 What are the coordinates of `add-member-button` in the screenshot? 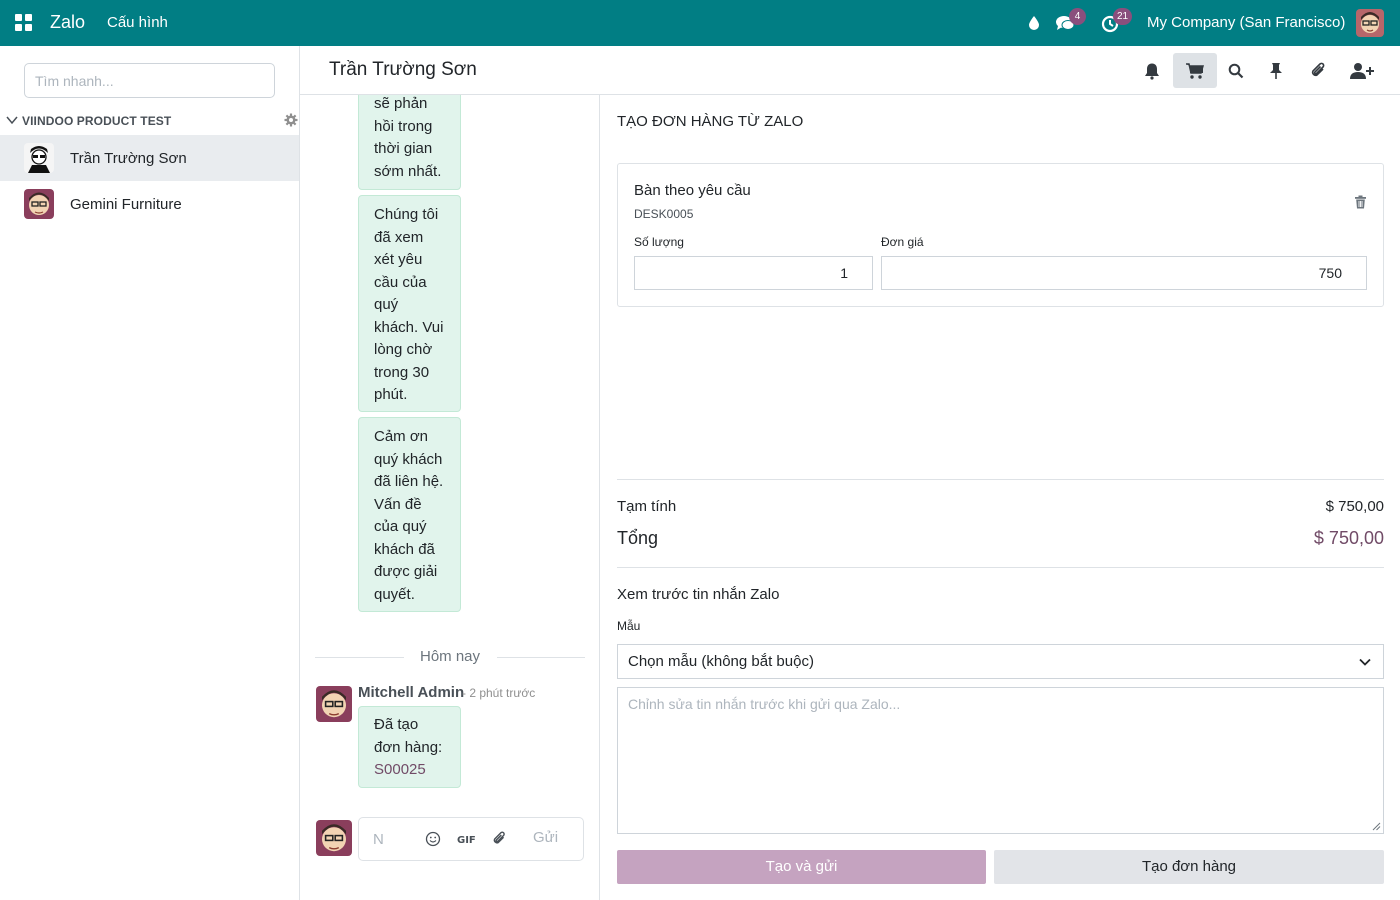 It's located at (1362, 70).